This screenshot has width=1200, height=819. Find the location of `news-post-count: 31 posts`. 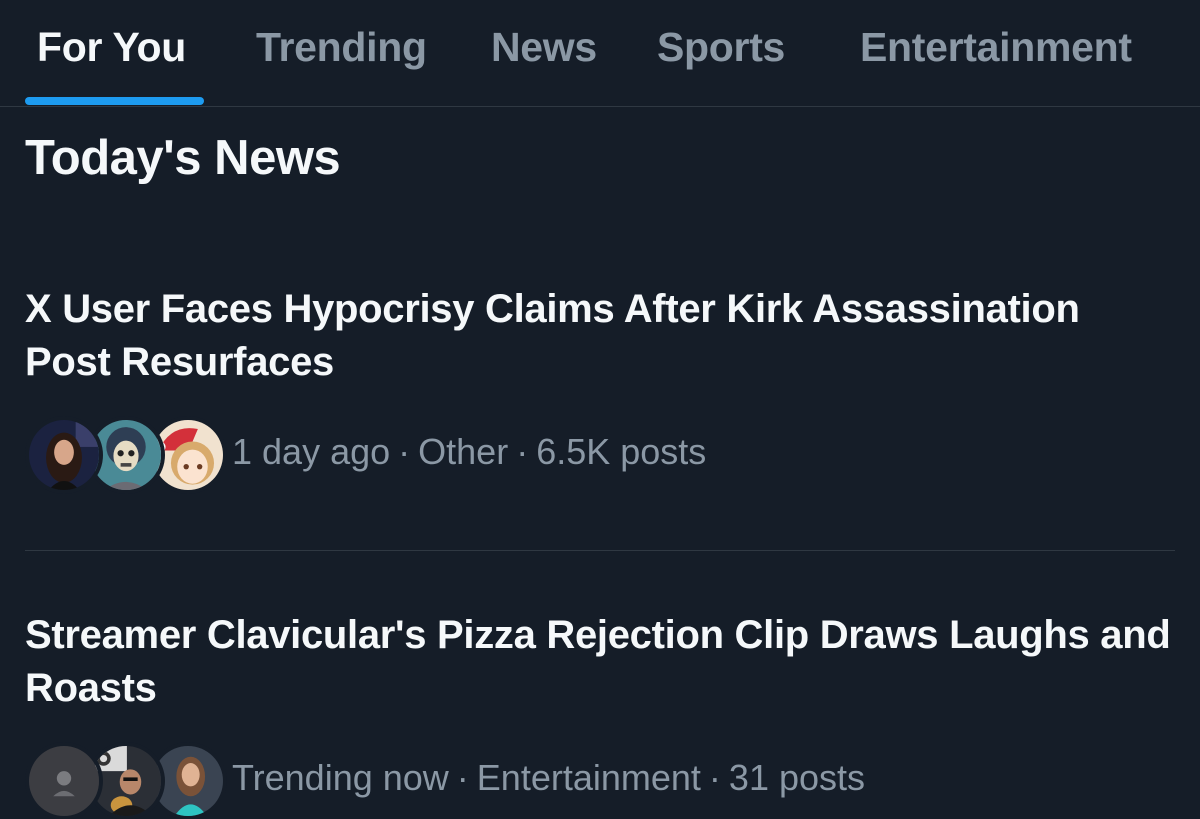

news-post-count: 31 posts is located at coordinates (797, 777).